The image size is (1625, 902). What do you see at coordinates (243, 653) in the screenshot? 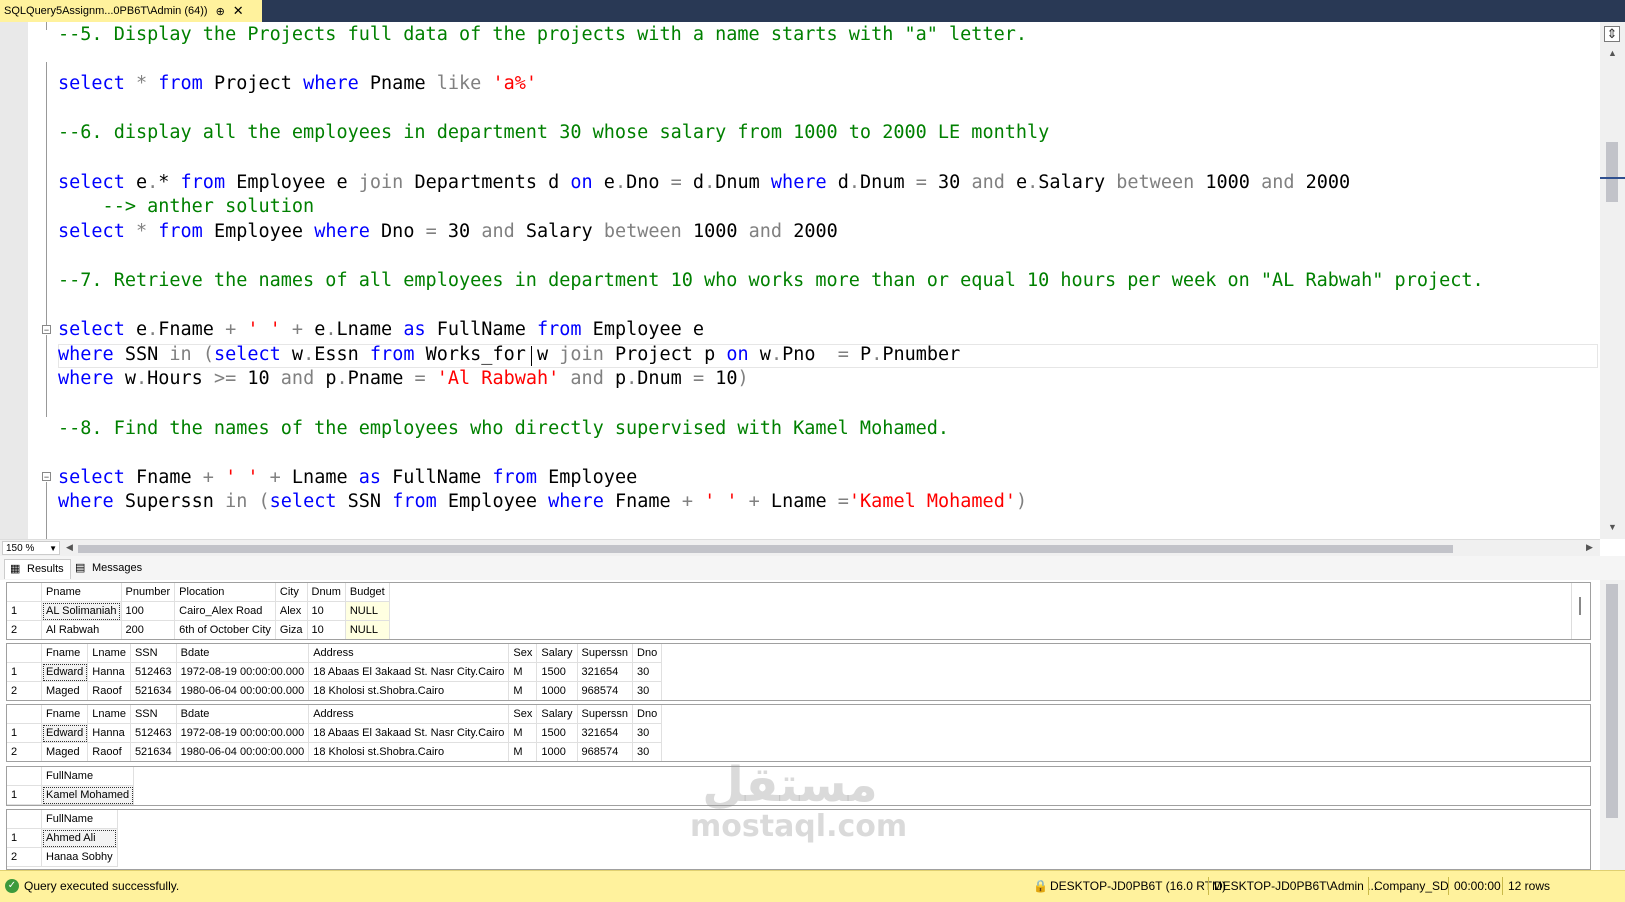
I see `column-header: Bdate` at bounding box center [243, 653].